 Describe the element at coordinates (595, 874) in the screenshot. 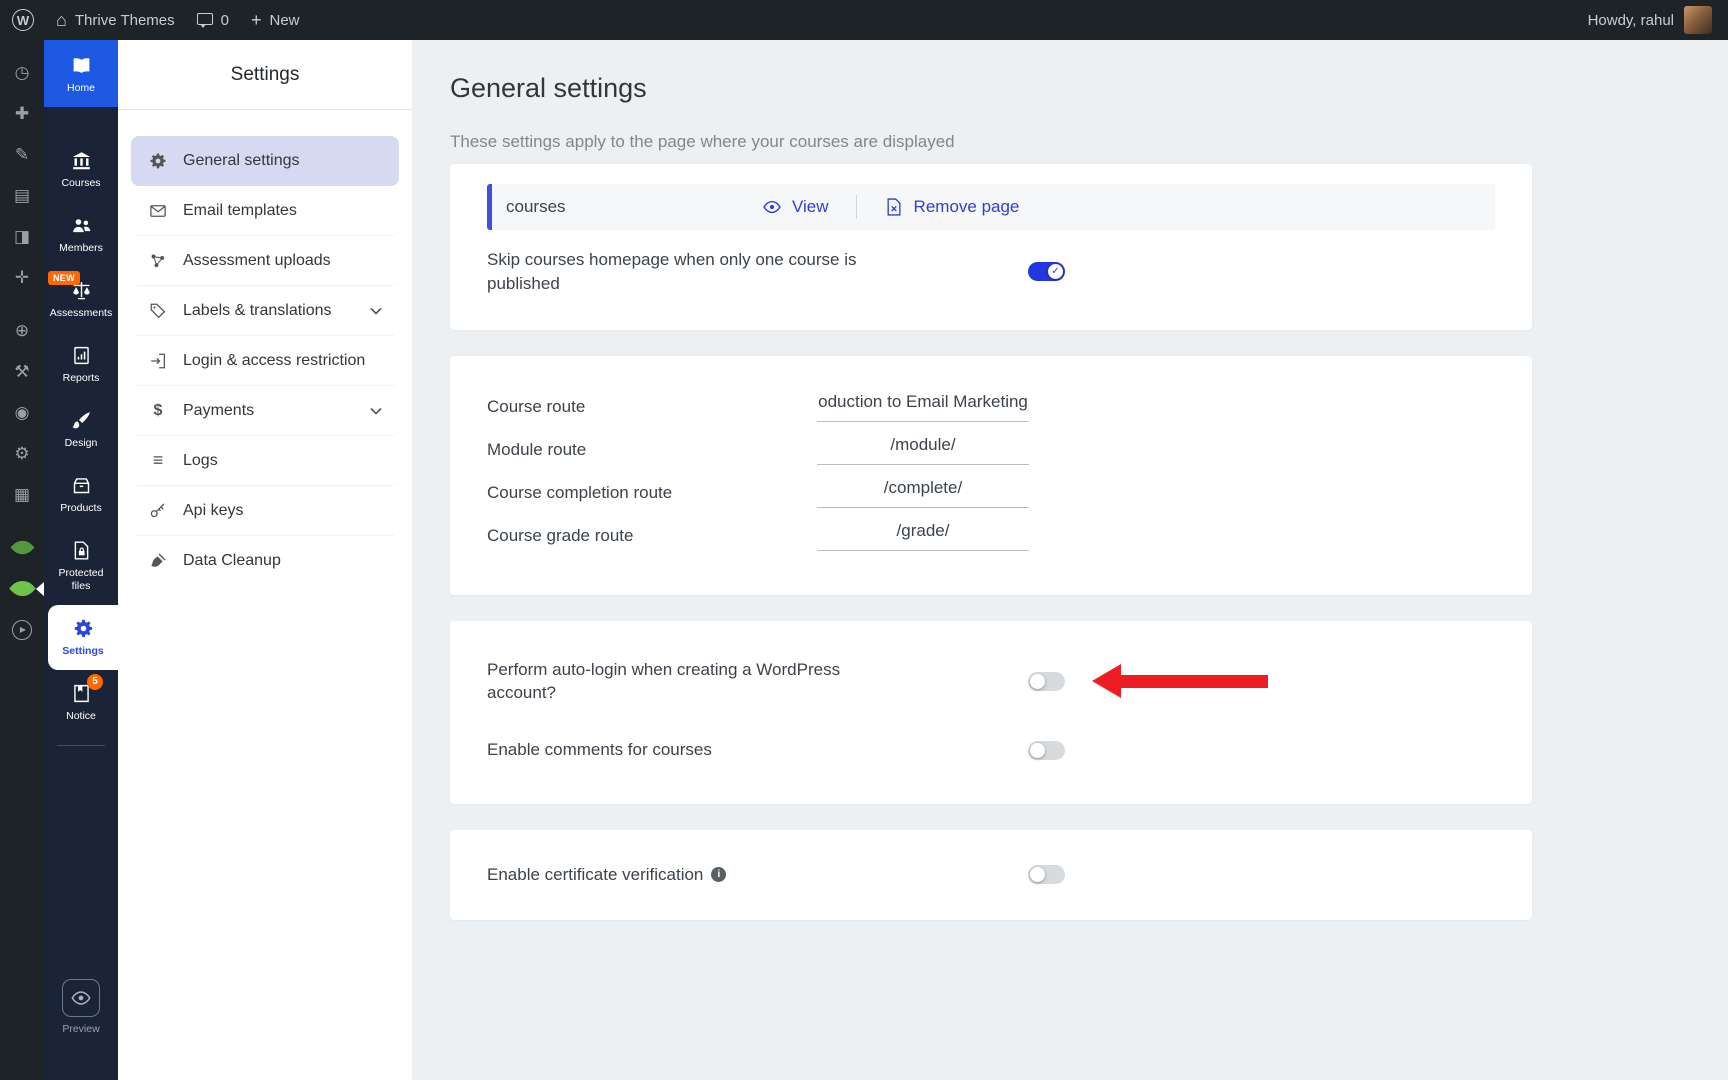

I see `certificate-label: Enable certificate verification` at that location.